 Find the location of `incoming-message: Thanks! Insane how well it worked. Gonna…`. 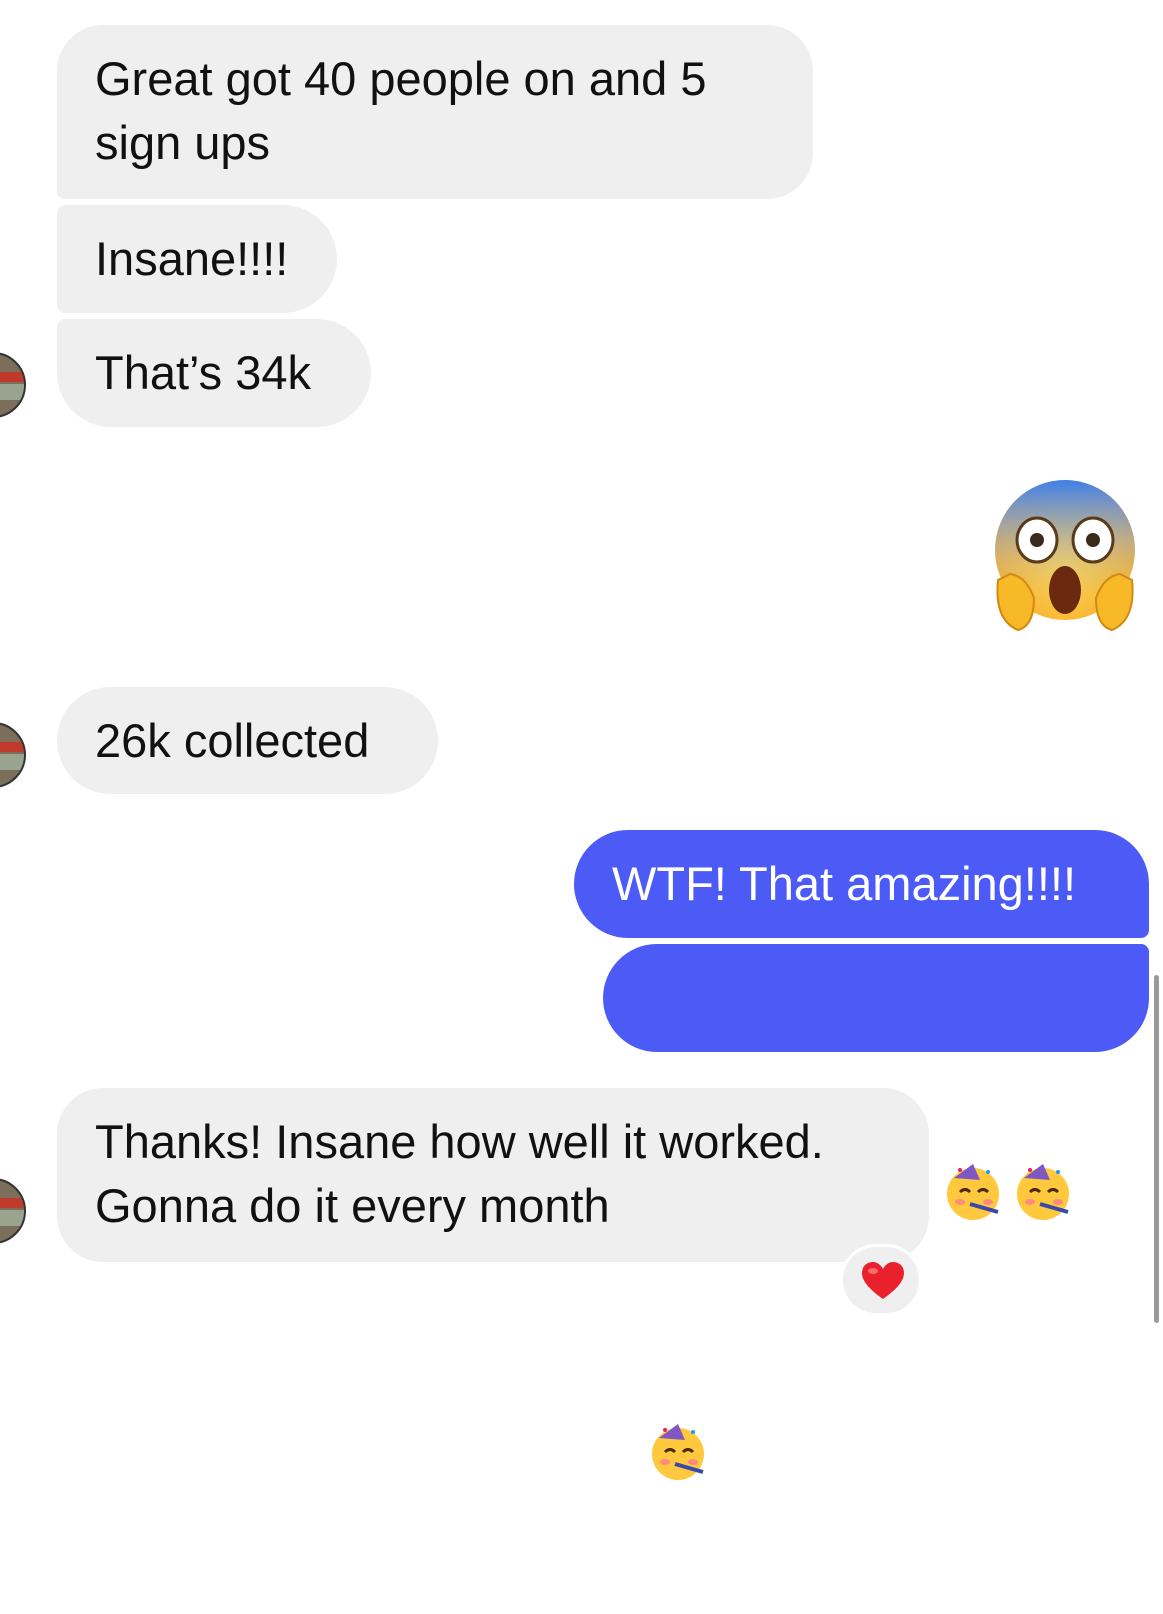

incoming-message: Thanks! Insane how well it worked. Gonna… is located at coordinates (493, 1175).